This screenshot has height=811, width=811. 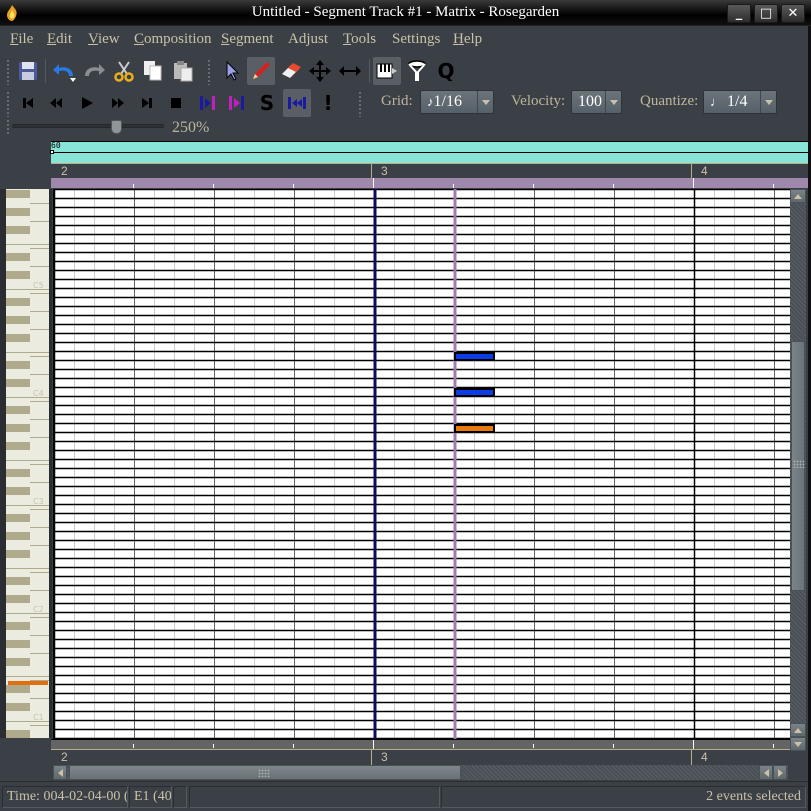 I want to click on bar-number: 2, so click(x=64, y=757).